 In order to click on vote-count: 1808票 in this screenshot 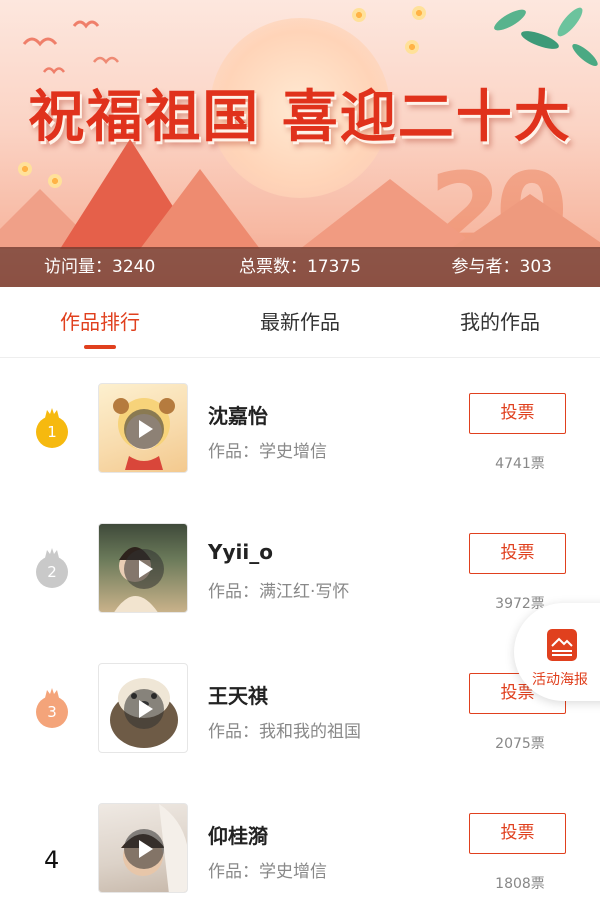, I will do `click(520, 884)`.